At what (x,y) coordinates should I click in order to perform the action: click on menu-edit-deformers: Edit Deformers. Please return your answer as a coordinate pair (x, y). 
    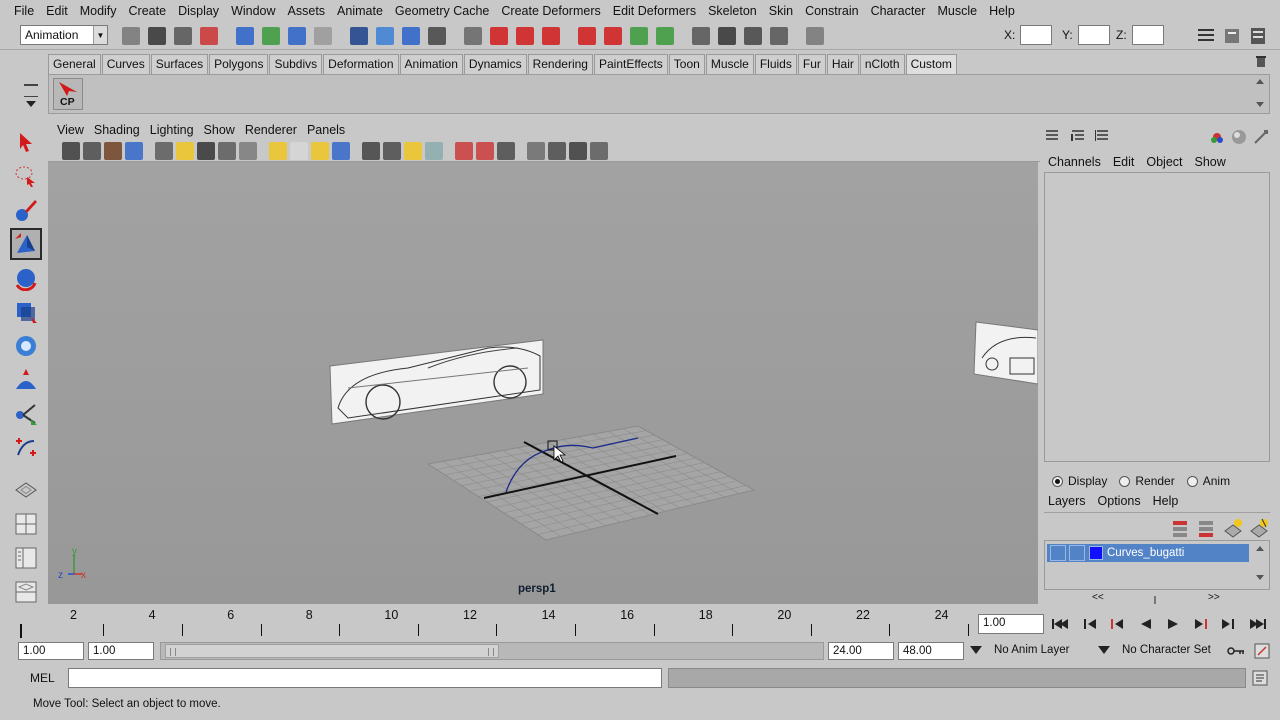
    Looking at the image, I should click on (654, 11).